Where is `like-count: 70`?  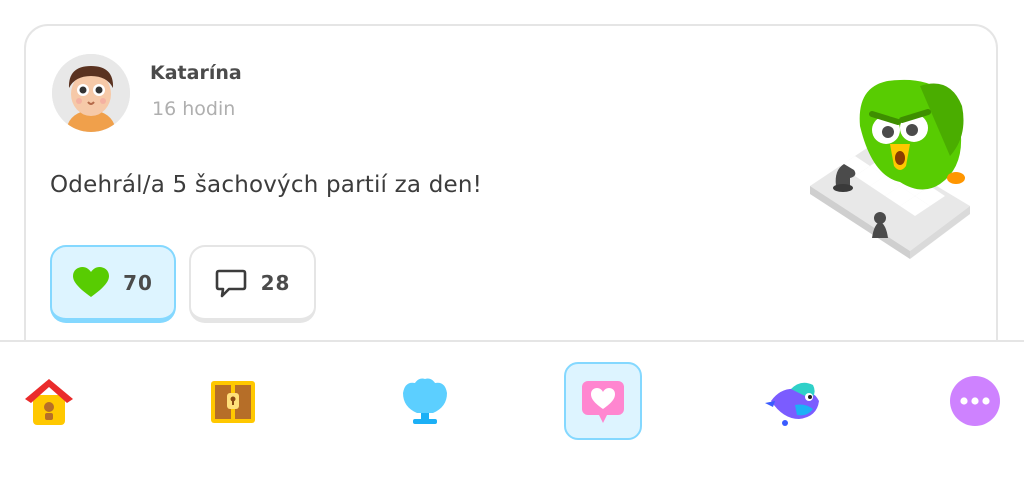 like-count: 70 is located at coordinates (138, 282).